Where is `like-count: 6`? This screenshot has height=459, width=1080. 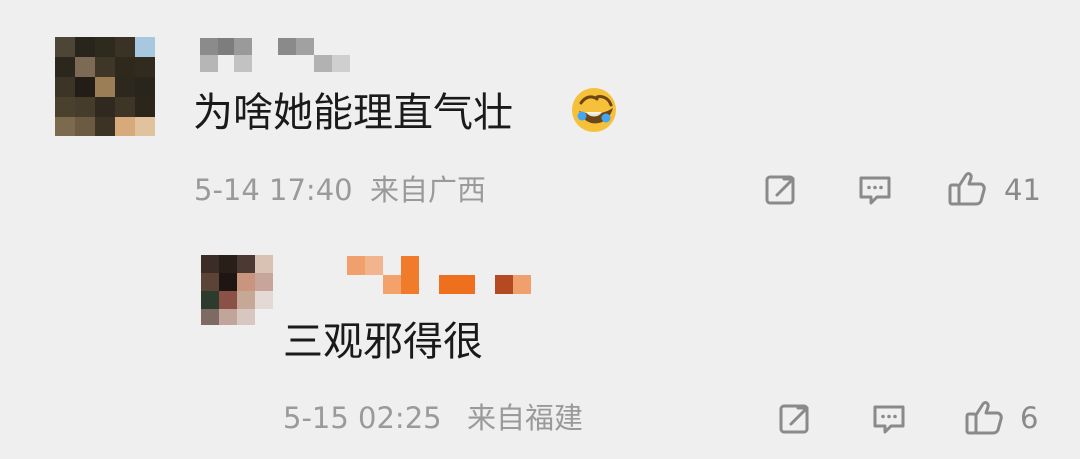
like-count: 6 is located at coordinates (1029, 418).